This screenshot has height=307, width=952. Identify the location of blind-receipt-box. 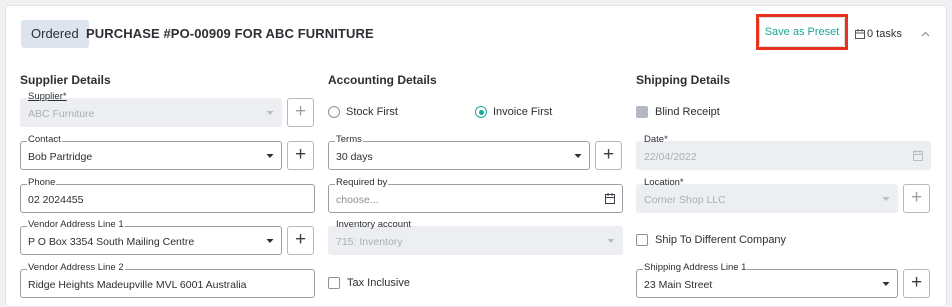
(642, 112).